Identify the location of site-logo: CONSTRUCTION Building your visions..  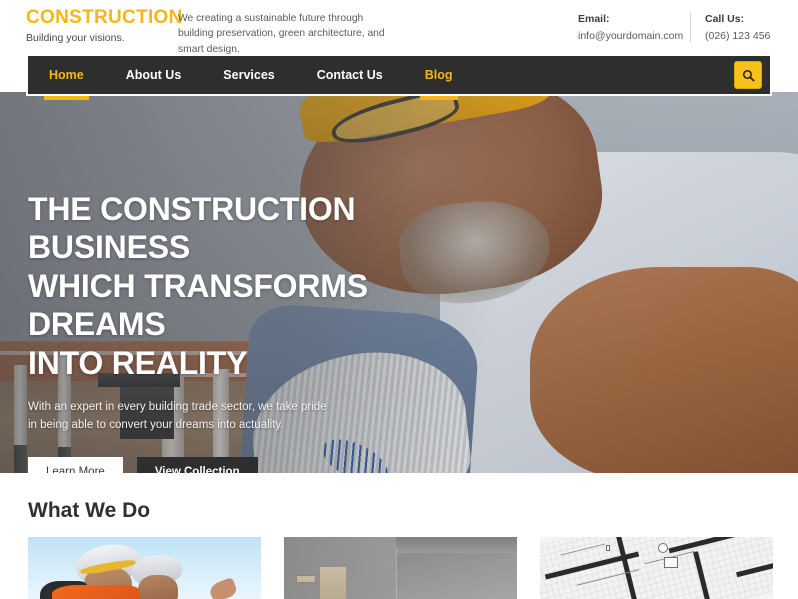
(104, 26).